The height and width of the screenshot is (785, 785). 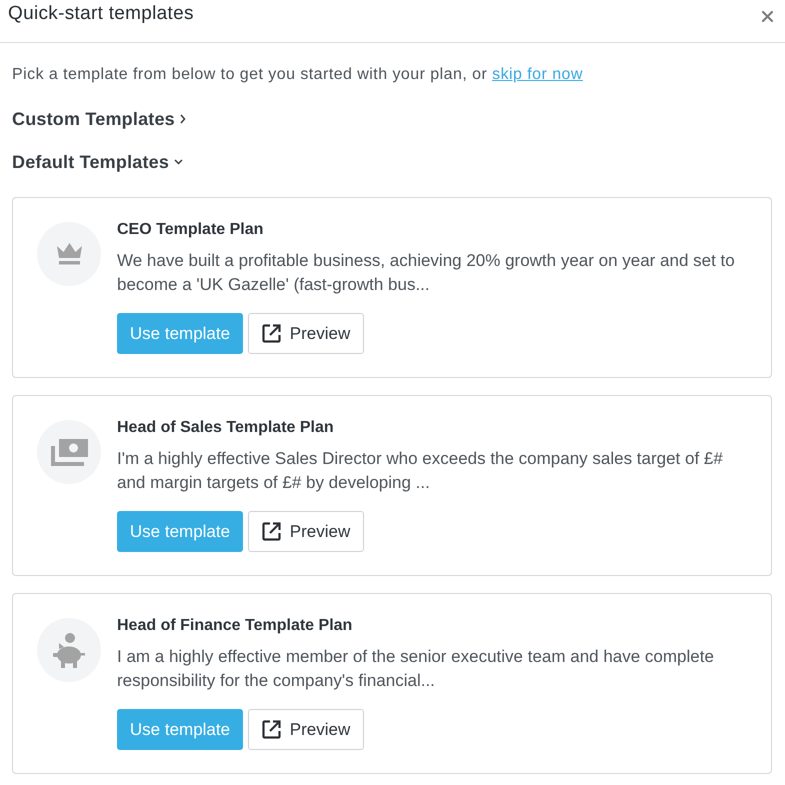 I want to click on dialog-title: Quick-start templates, so click(x=101, y=14).